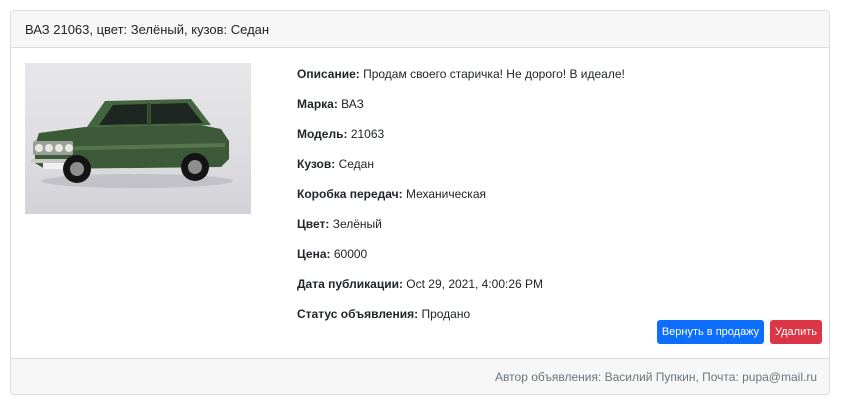  I want to click on detail-status: Статус объявления: Продано, so click(461, 318).